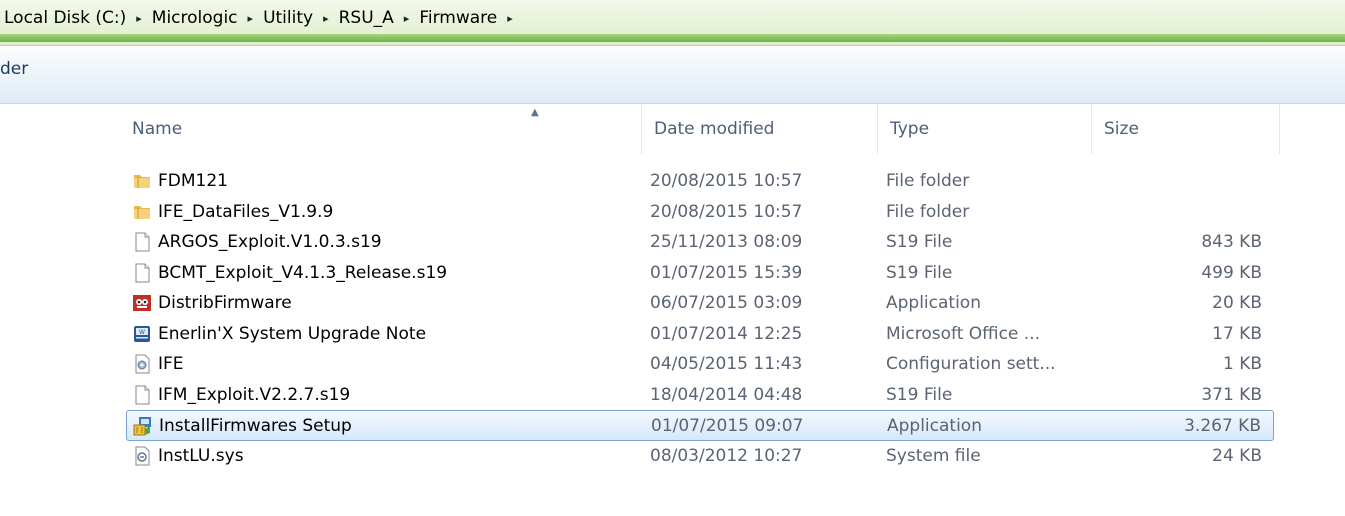  I want to click on settings-file-icon, so click(142, 364).